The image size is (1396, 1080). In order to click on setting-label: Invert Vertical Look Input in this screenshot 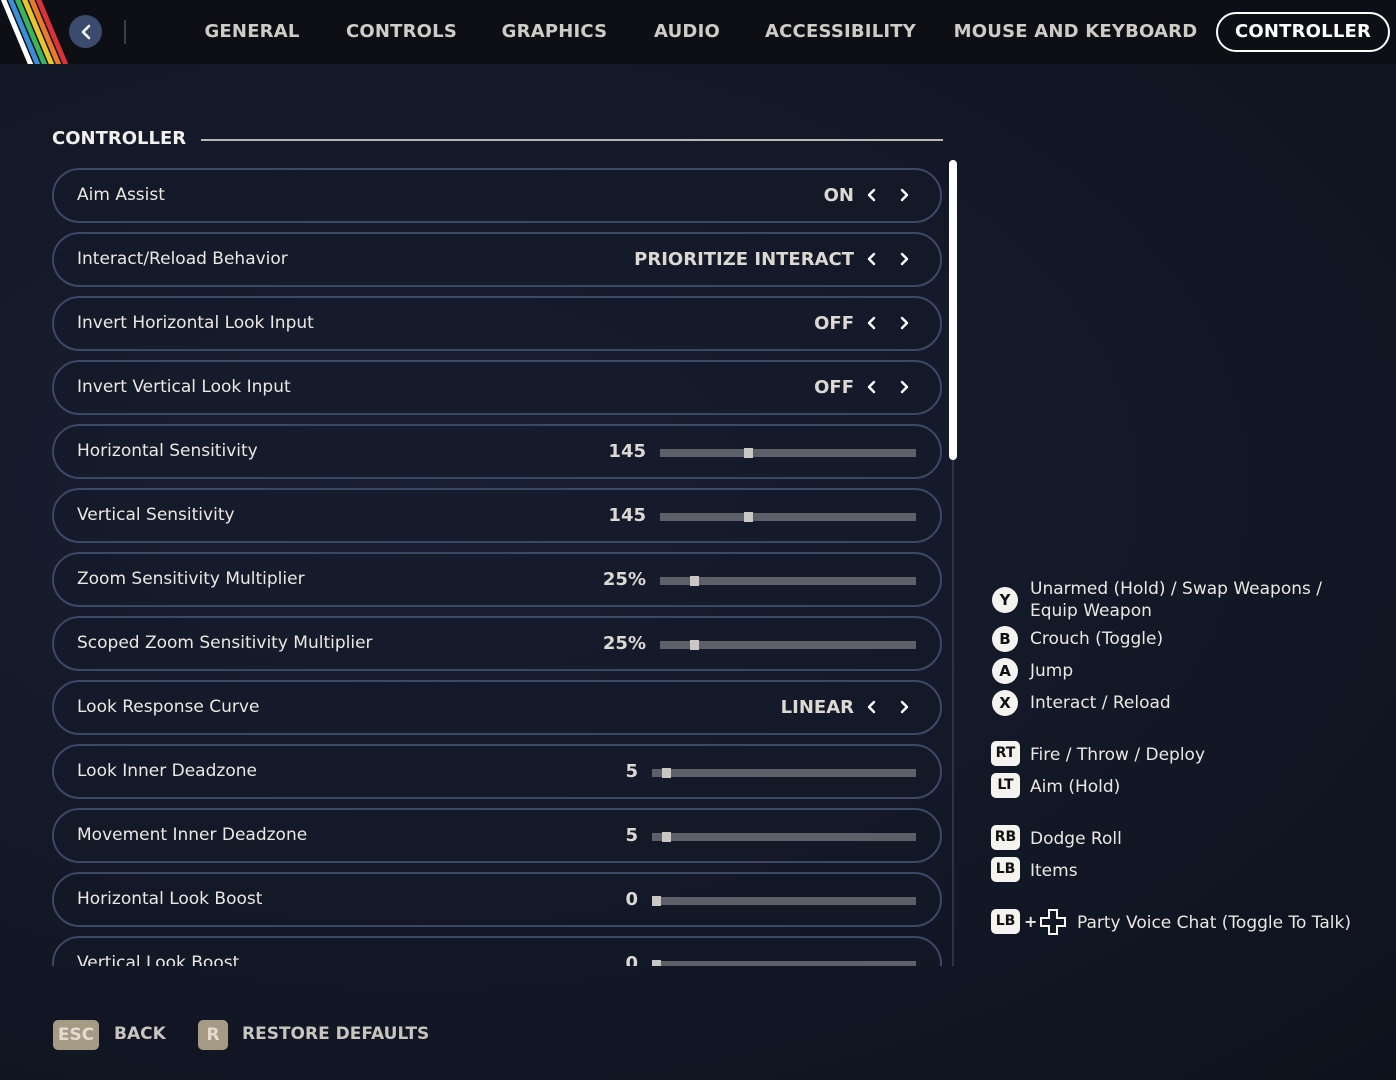, I will do `click(184, 387)`.